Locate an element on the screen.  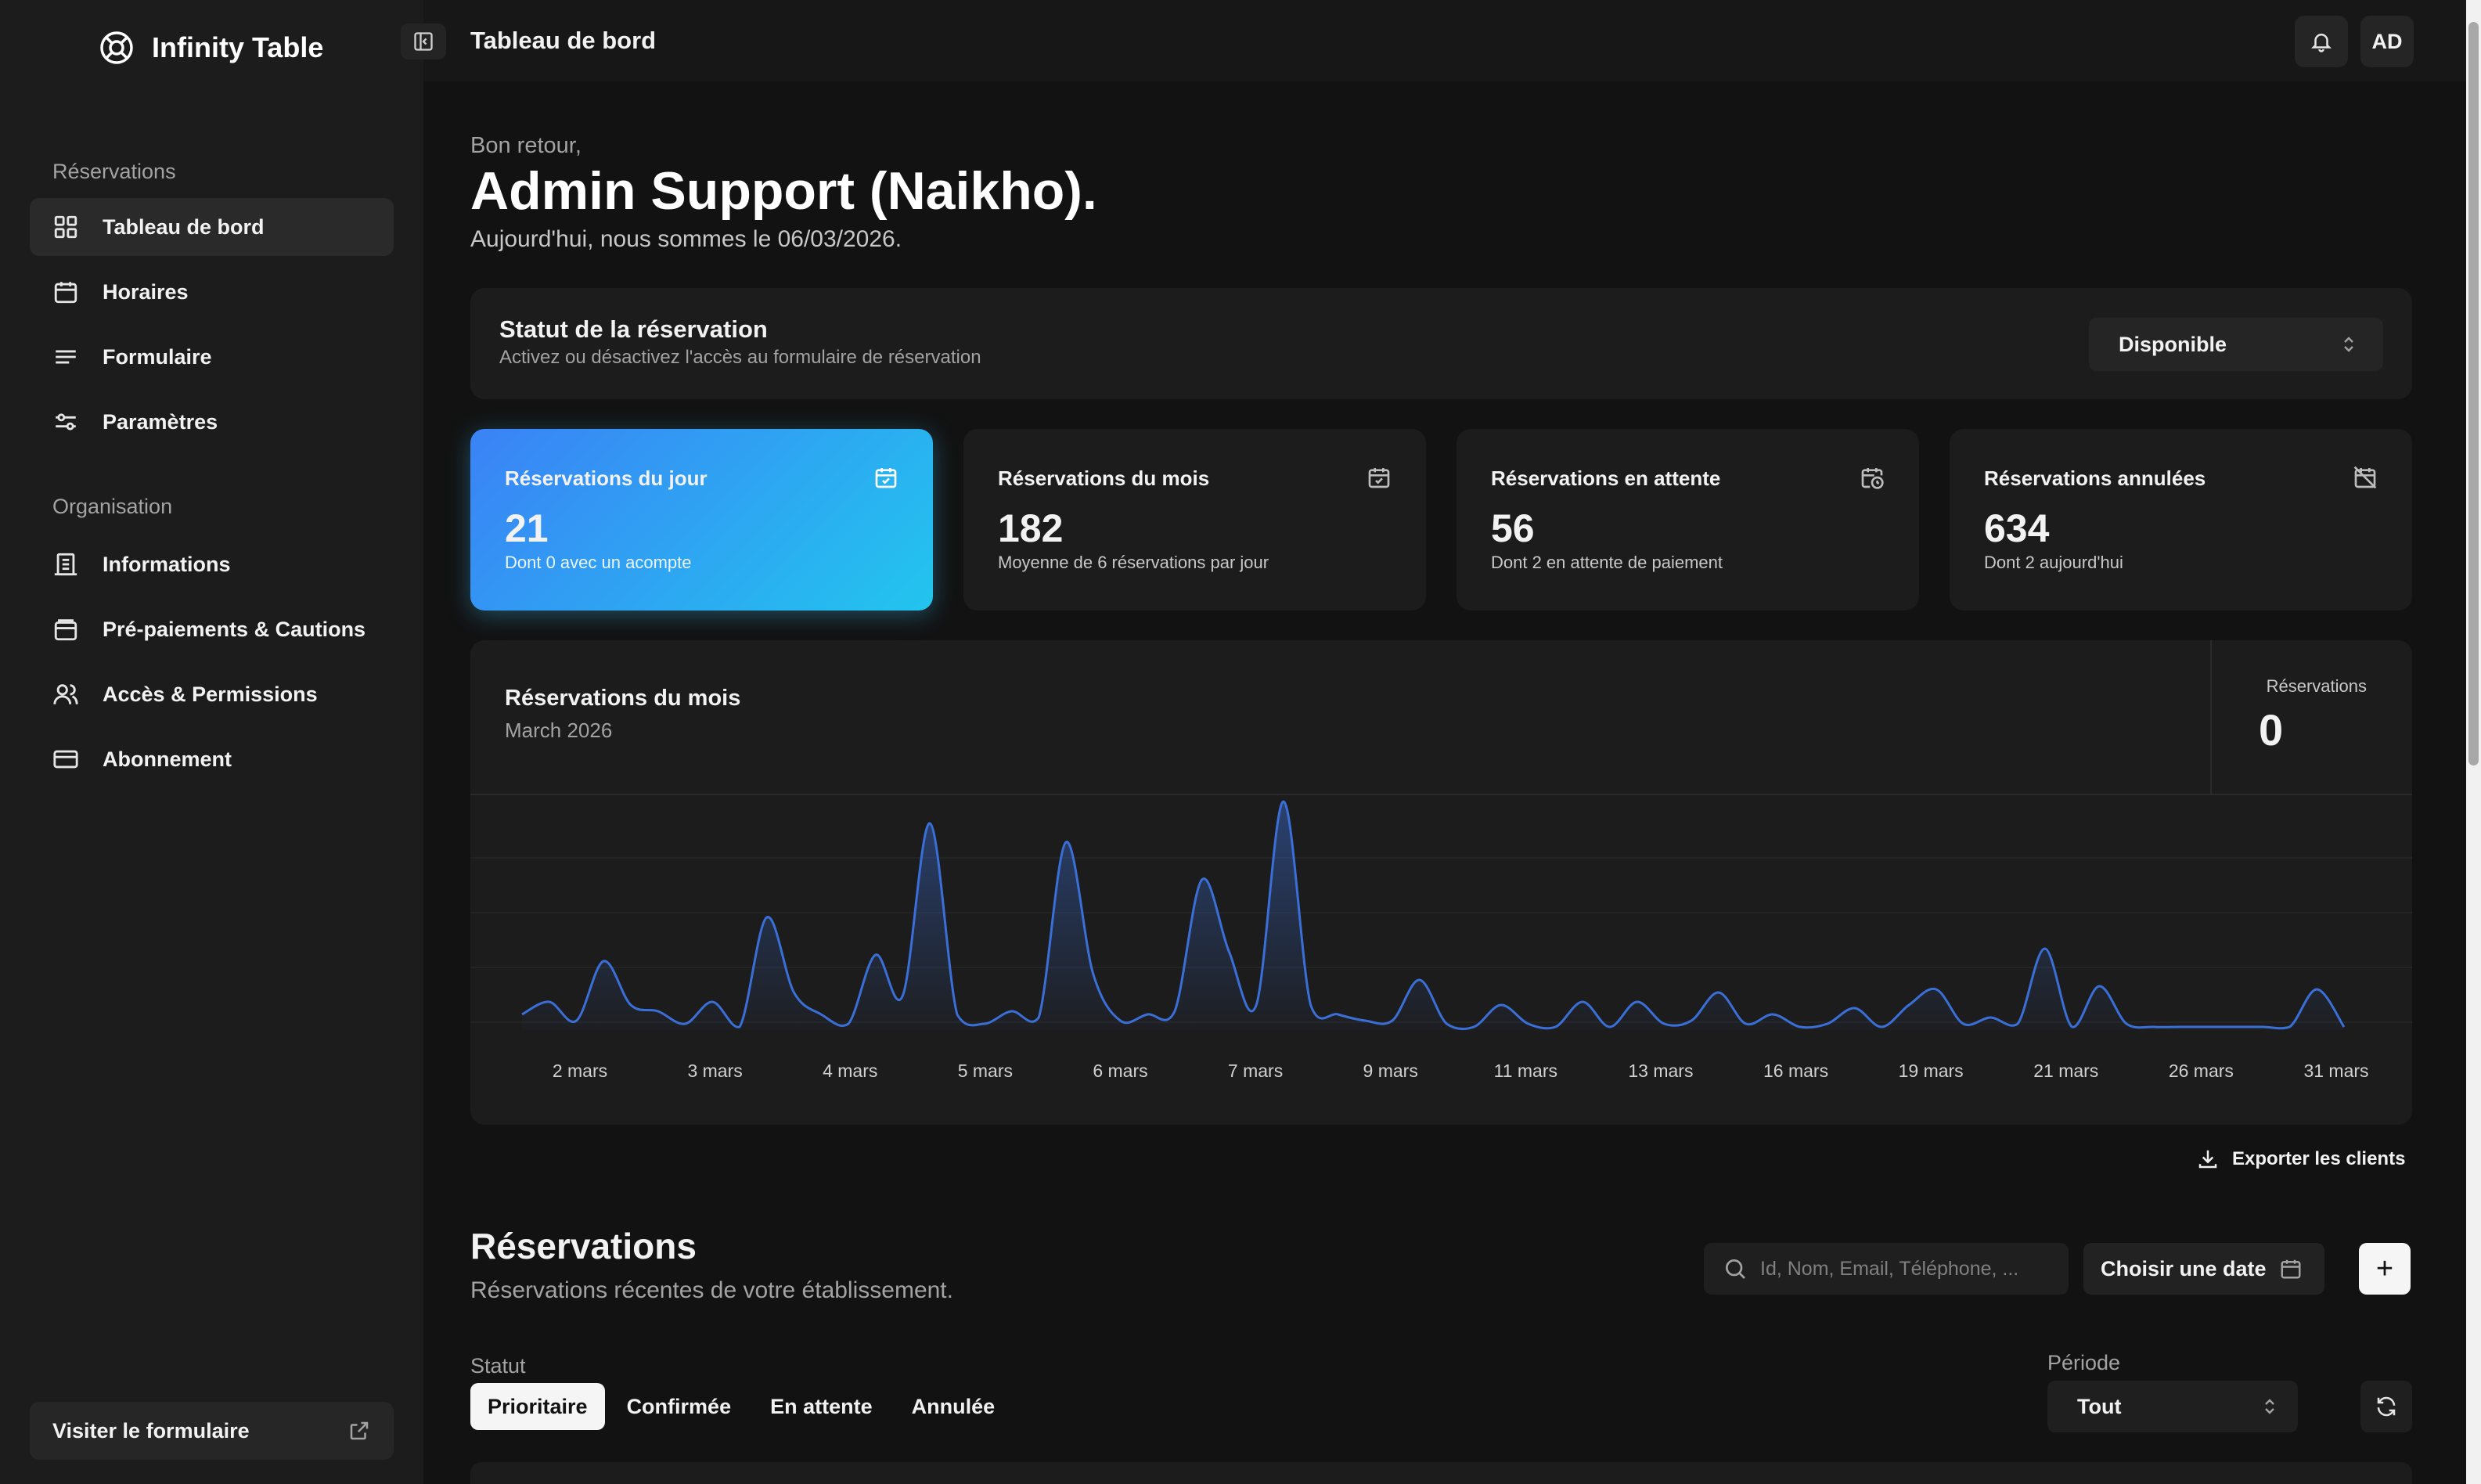
building-icon is located at coordinates (66, 564).